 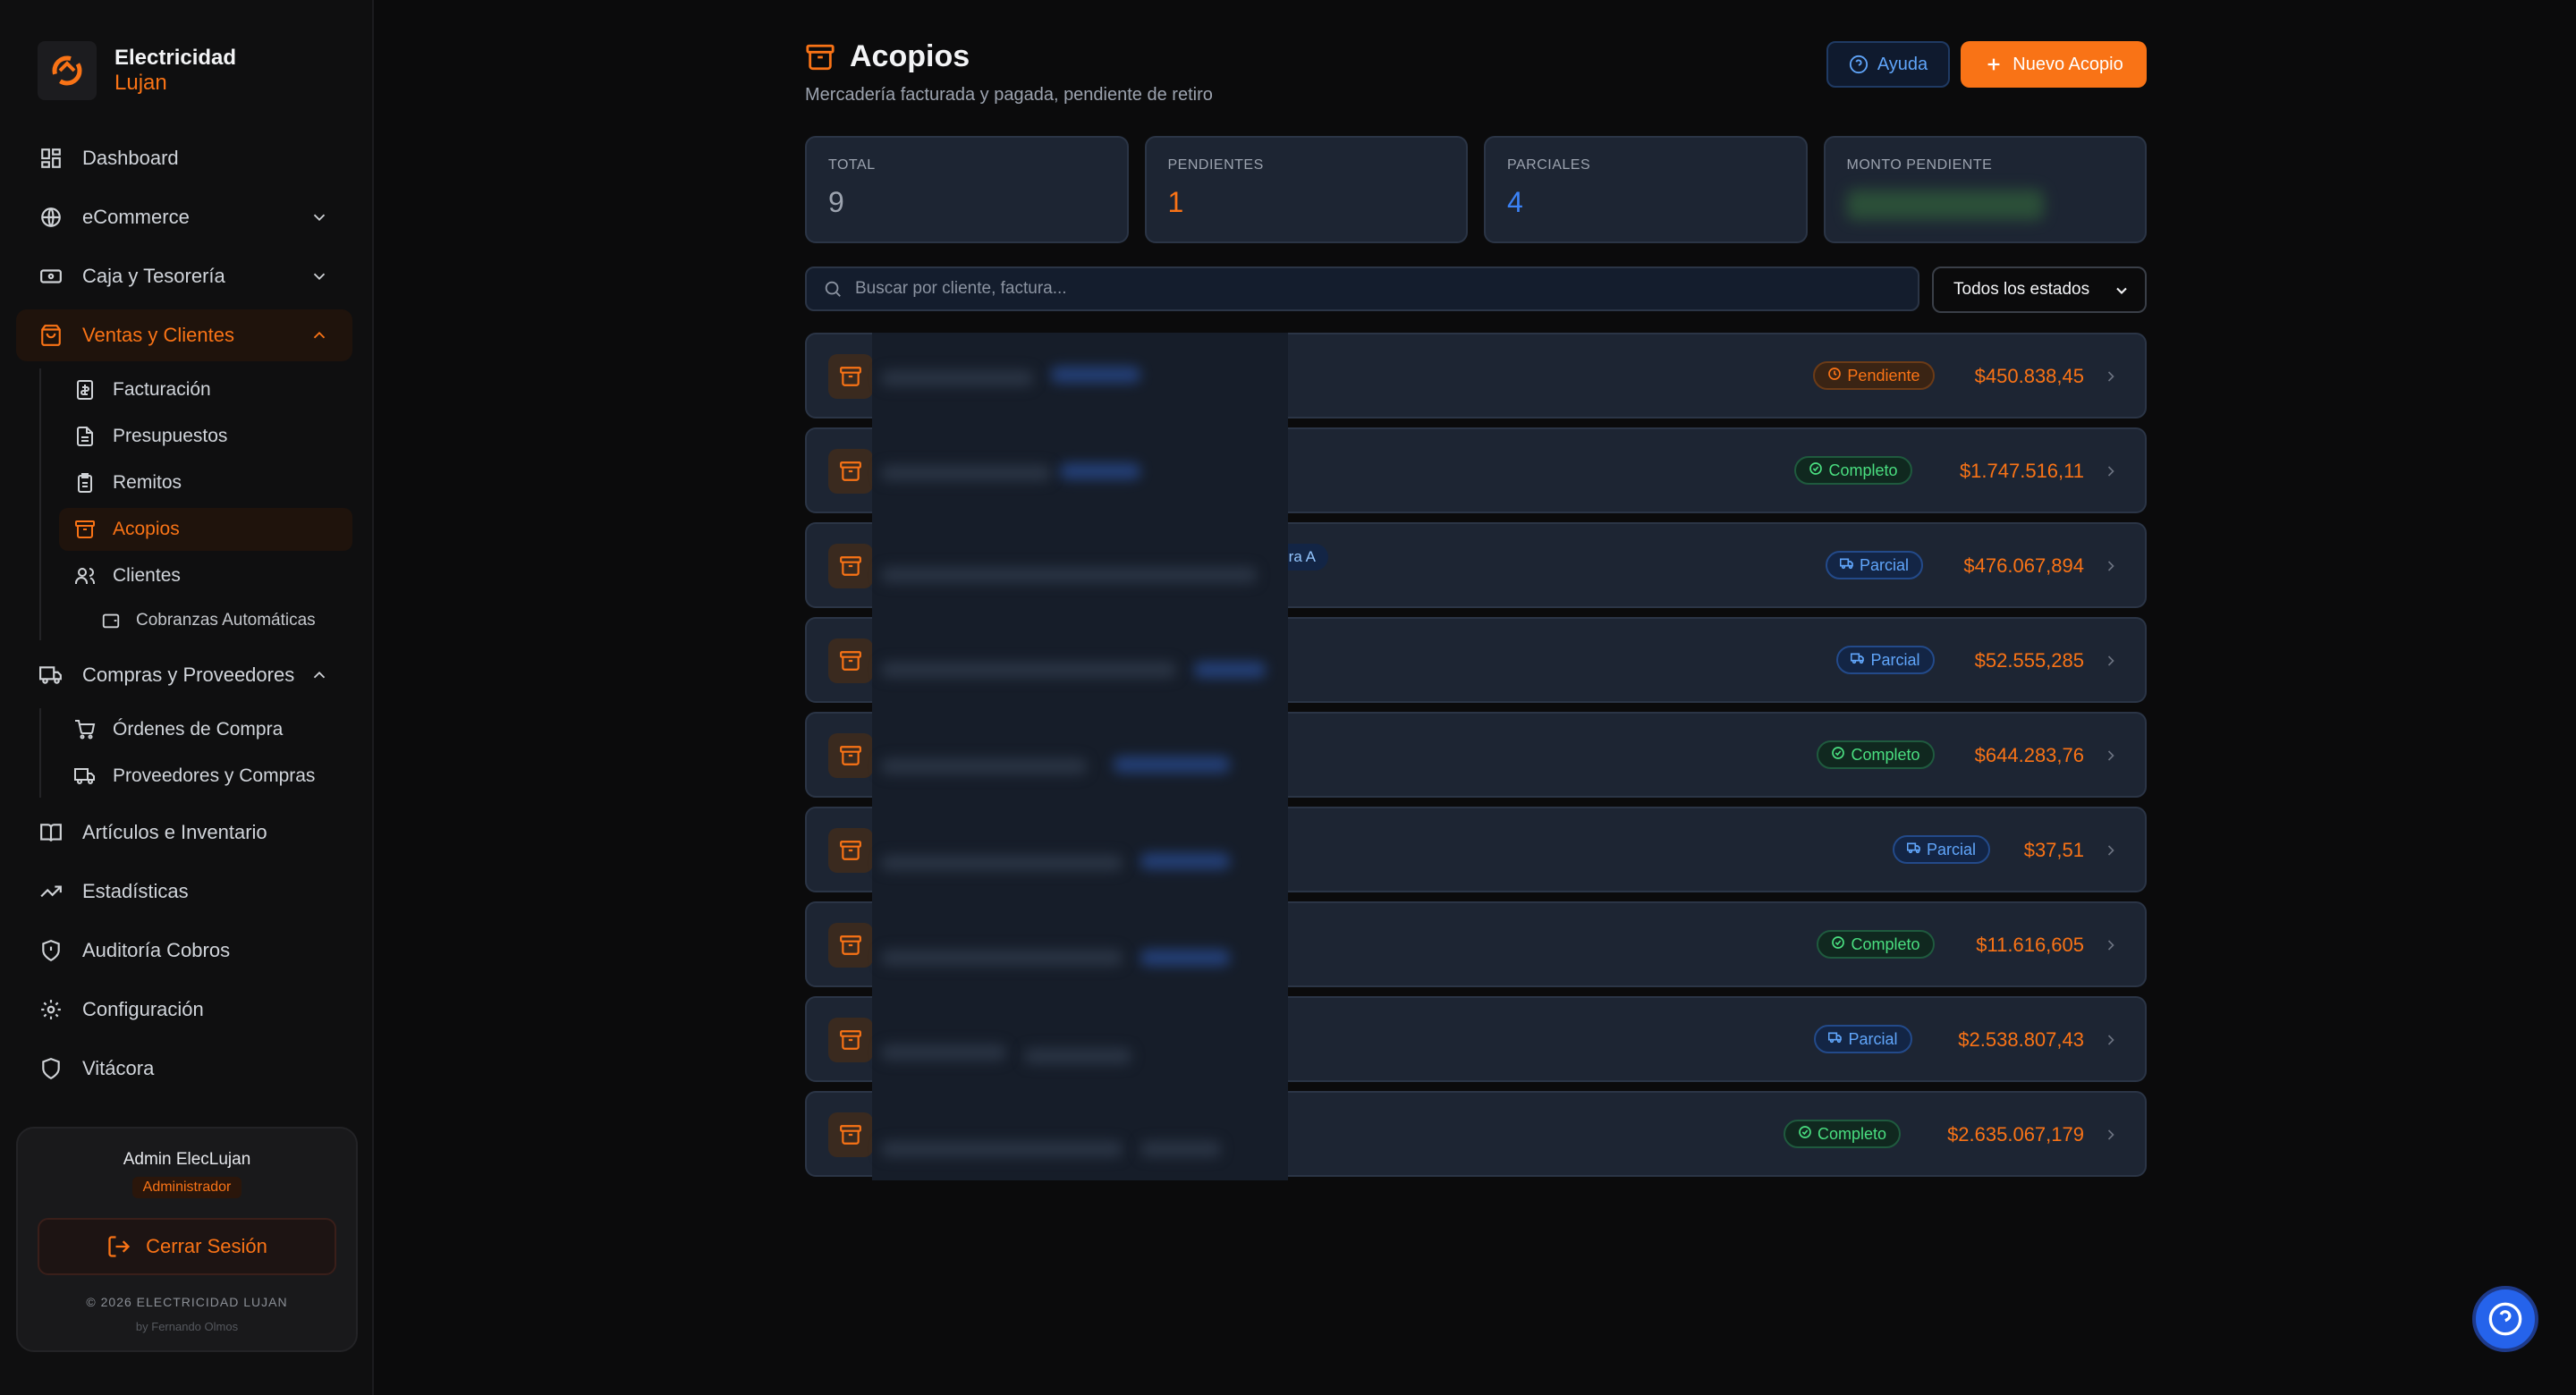 What do you see at coordinates (85, 576) in the screenshot?
I see `users-icon` at bounding box center [85, 576].